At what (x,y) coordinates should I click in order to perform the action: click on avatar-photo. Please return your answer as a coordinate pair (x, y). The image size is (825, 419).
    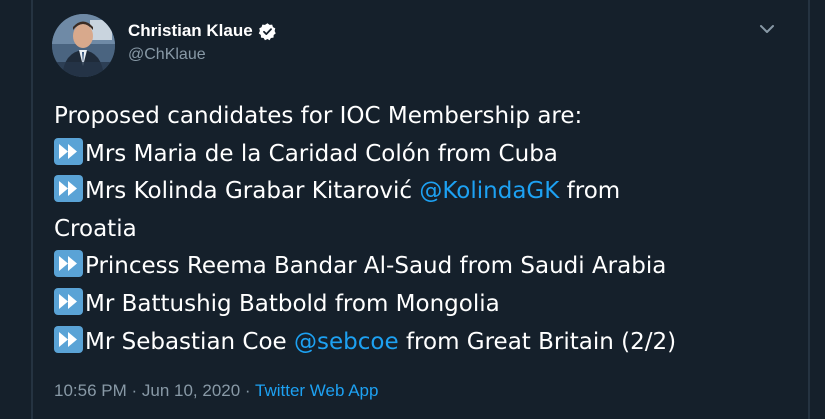
    Looking at the image, I should click on (83, 45).